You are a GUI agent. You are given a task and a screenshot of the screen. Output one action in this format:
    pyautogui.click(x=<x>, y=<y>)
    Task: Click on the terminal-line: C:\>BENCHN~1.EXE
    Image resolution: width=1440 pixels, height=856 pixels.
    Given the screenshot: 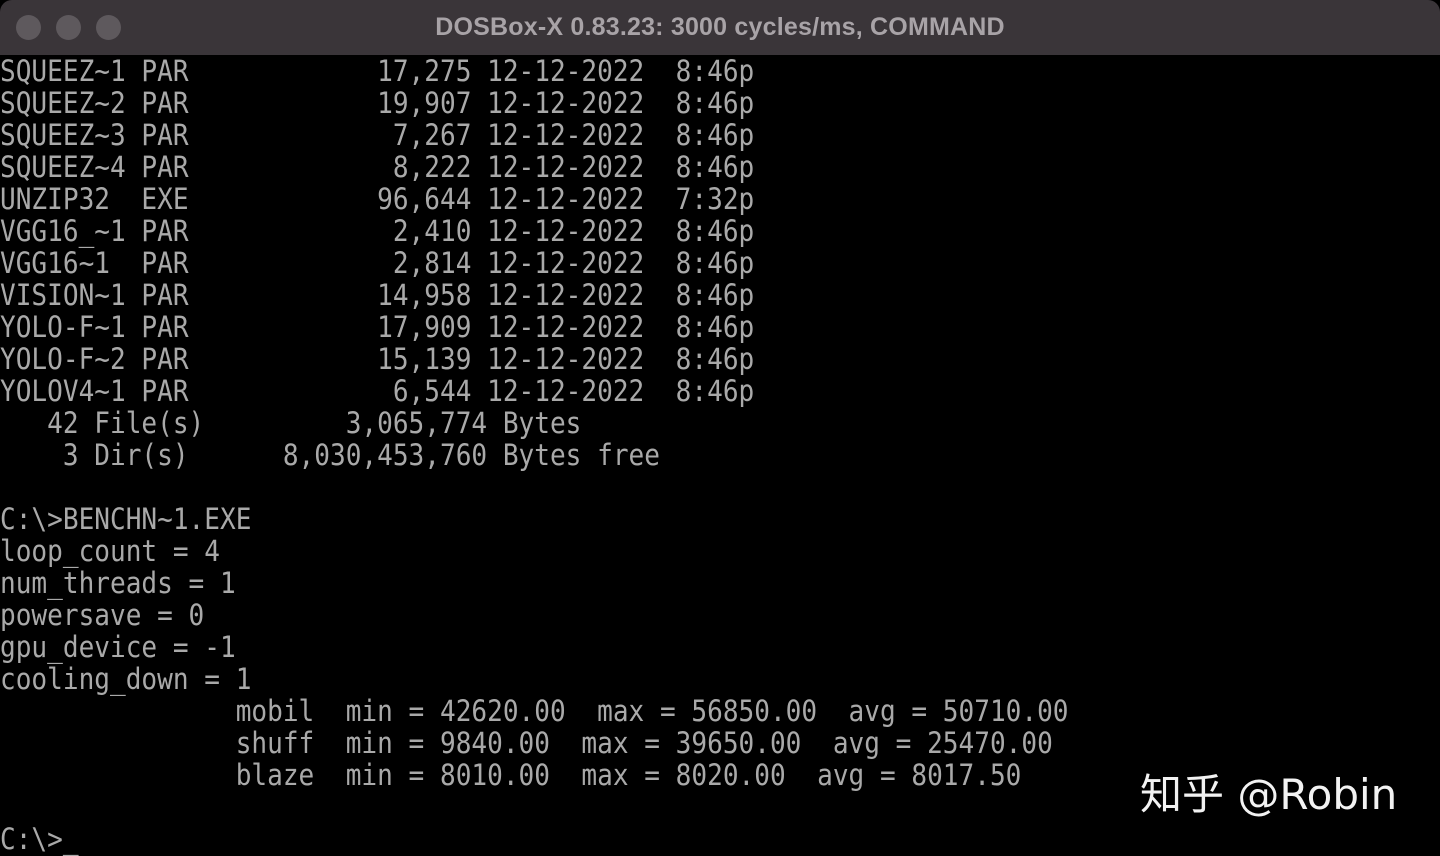 What is the action you would take?
    pyautogui.click(x=126, y=519)
    